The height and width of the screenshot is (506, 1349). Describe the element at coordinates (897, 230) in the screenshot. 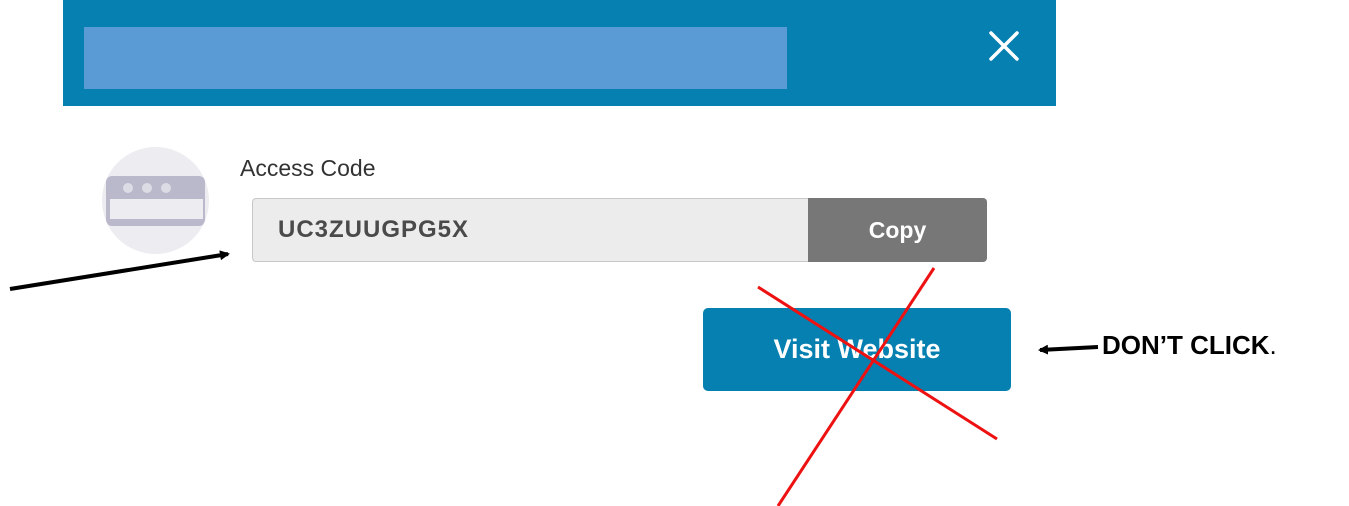

I see `copy-button: Copy` at that location.